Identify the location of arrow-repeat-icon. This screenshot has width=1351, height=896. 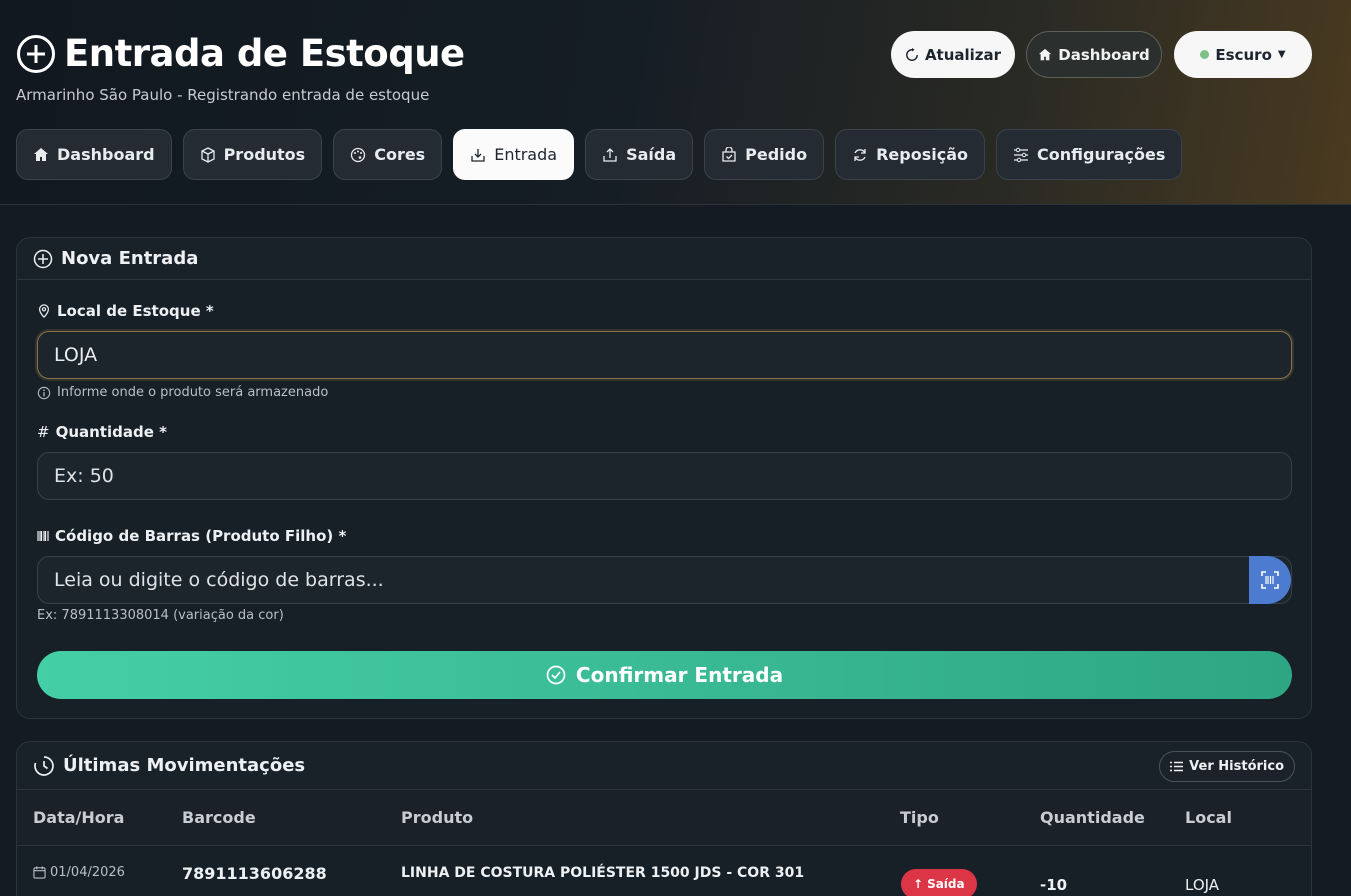
(860, 154).